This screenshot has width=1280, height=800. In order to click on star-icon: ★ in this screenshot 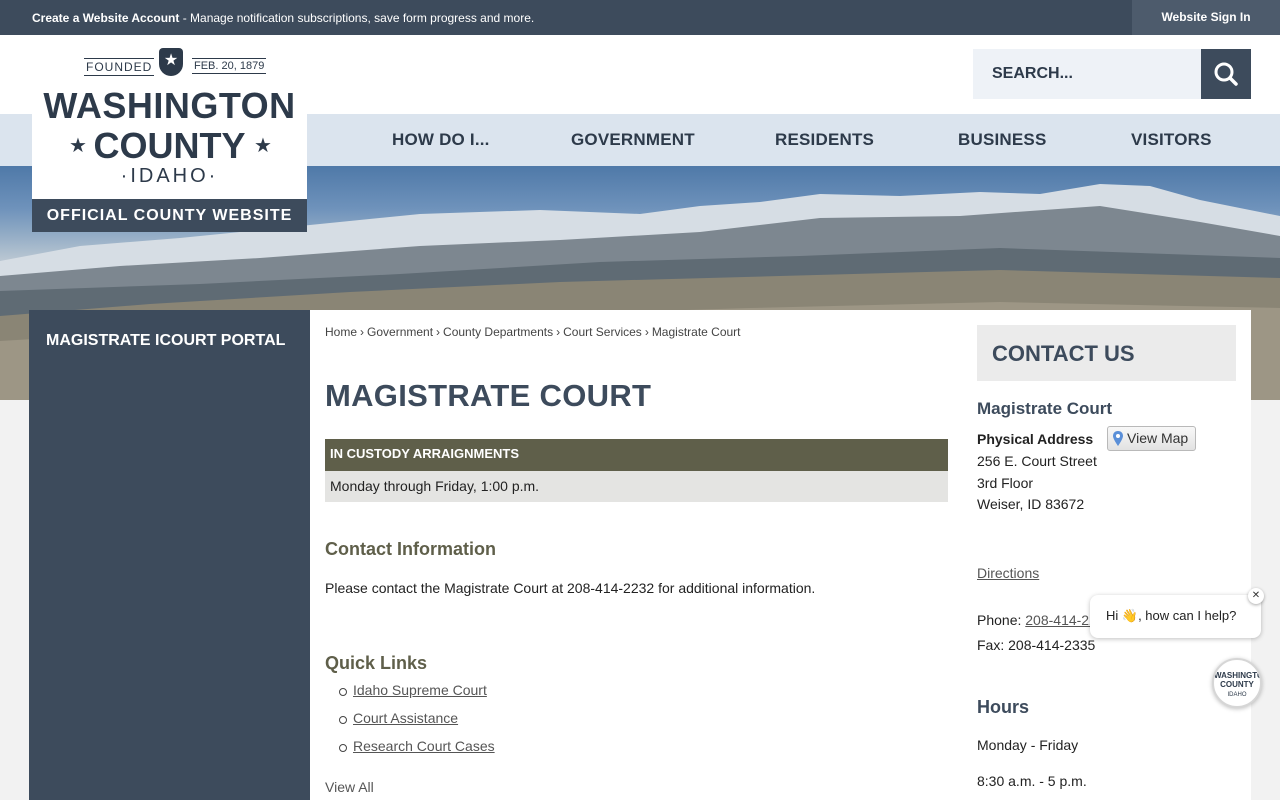, I will do `click(263, 146)`.